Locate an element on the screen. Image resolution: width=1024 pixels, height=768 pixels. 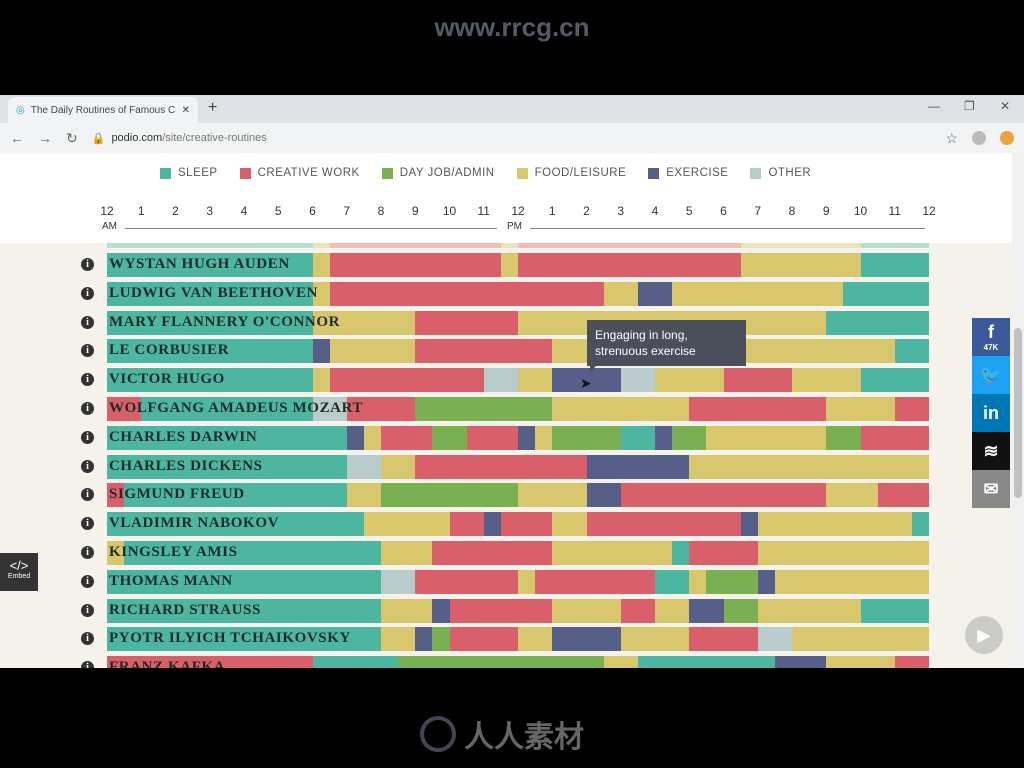
new-tab-button: + is located at coordinates (212, 108).